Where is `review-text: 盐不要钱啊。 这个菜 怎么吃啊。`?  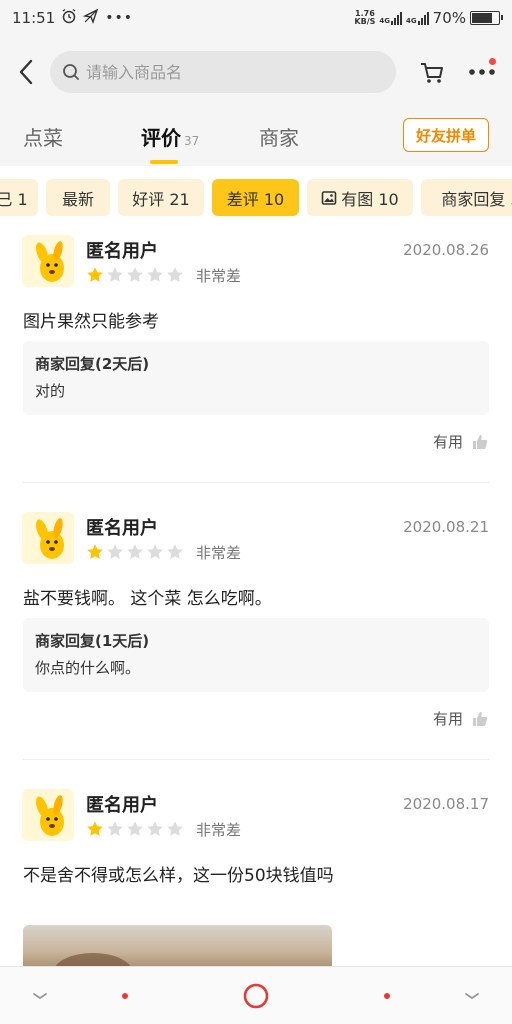
review-text: 盐不要钱啊。 这个菜 怎么吃啊。 is located at coordinates (147, 599).